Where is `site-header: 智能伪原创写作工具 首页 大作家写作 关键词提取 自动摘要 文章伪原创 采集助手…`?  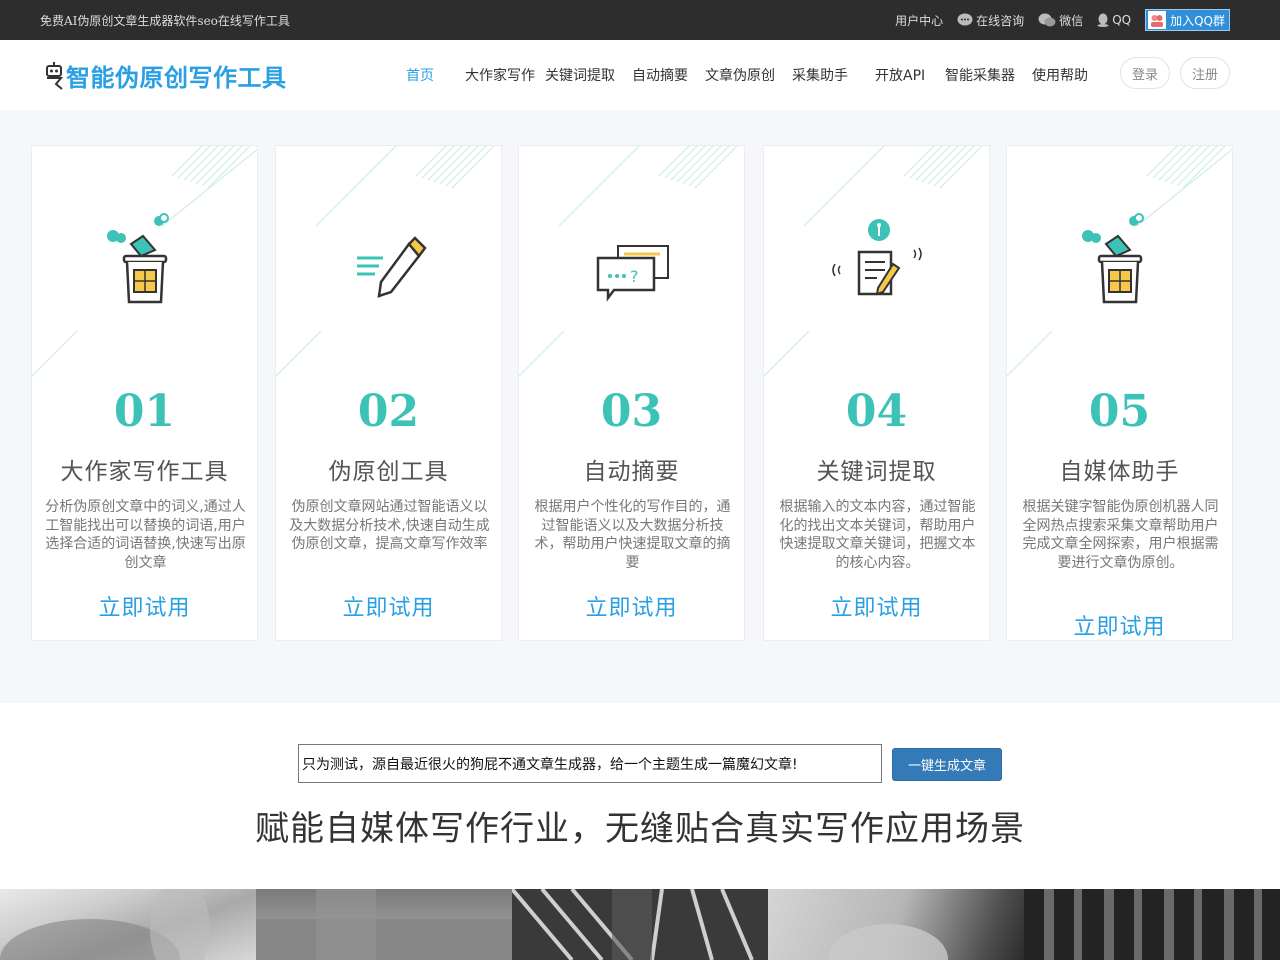
site-header: 智能伪原创写作工具 首页 大作家写作 关键词提取 自动摘要 文章伪原创 采集助手… is located at coordinates (640, 75).